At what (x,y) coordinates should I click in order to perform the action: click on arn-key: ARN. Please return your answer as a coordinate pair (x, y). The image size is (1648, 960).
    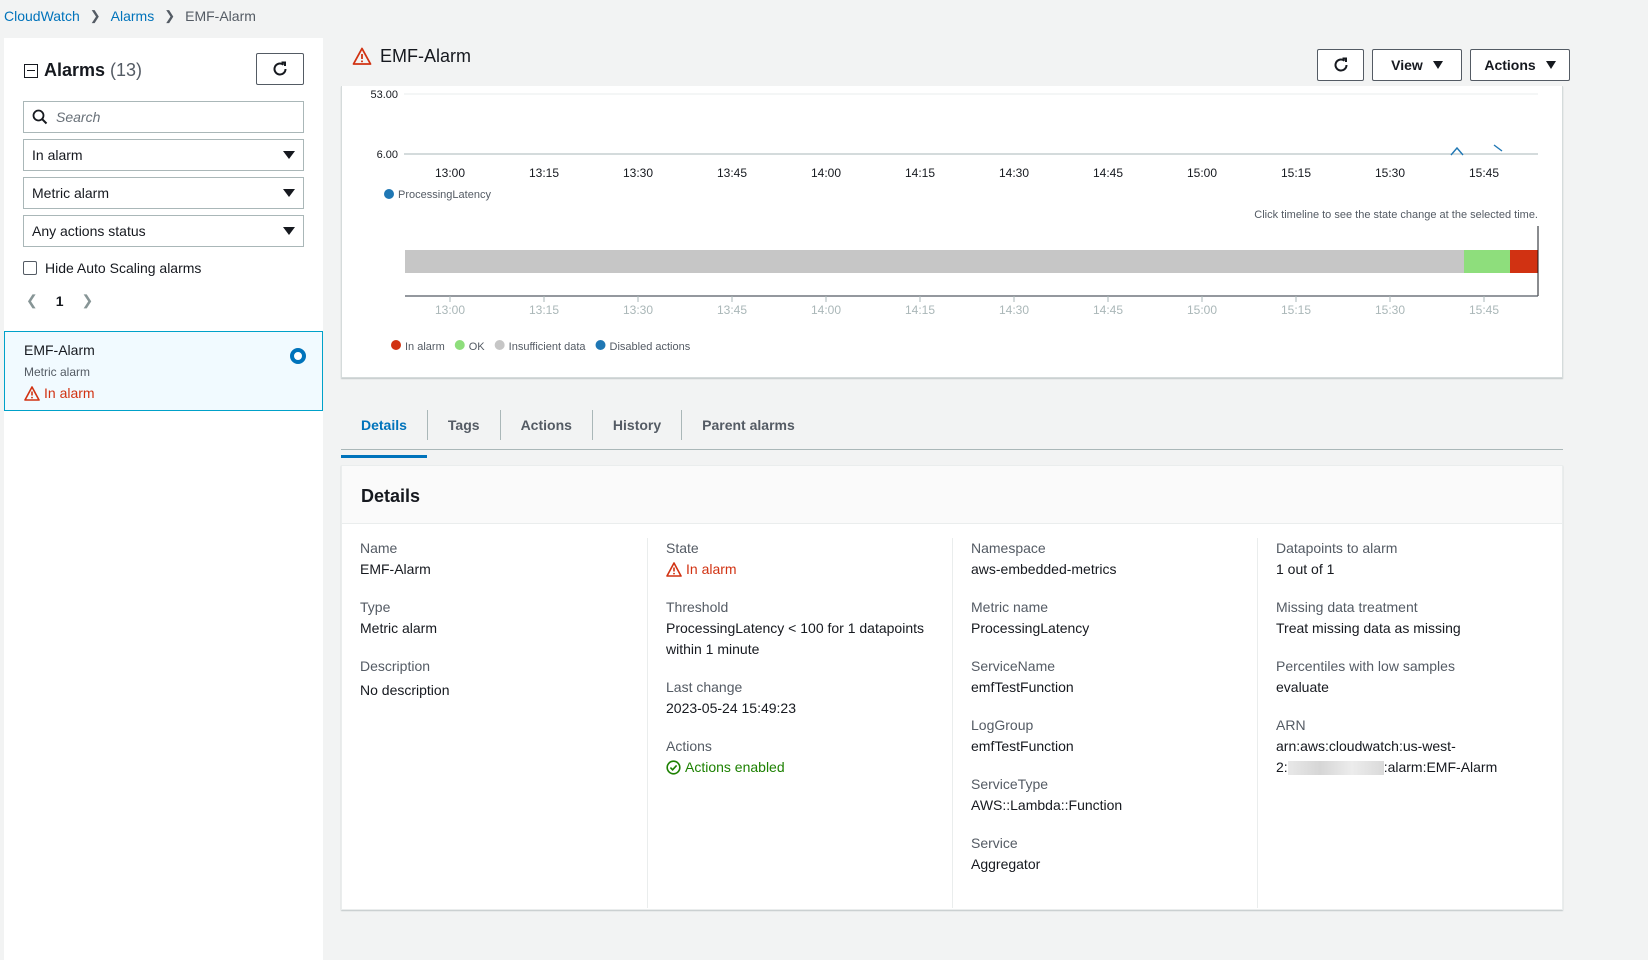
    Looking at the image, I should click on (1291, 725).